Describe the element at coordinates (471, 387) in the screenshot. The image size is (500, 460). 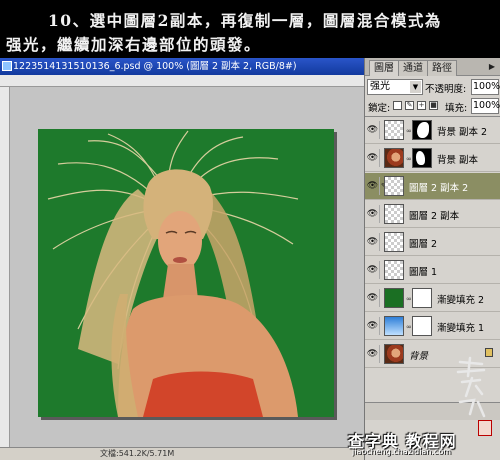
I see `calligraphy-signature` at that location.